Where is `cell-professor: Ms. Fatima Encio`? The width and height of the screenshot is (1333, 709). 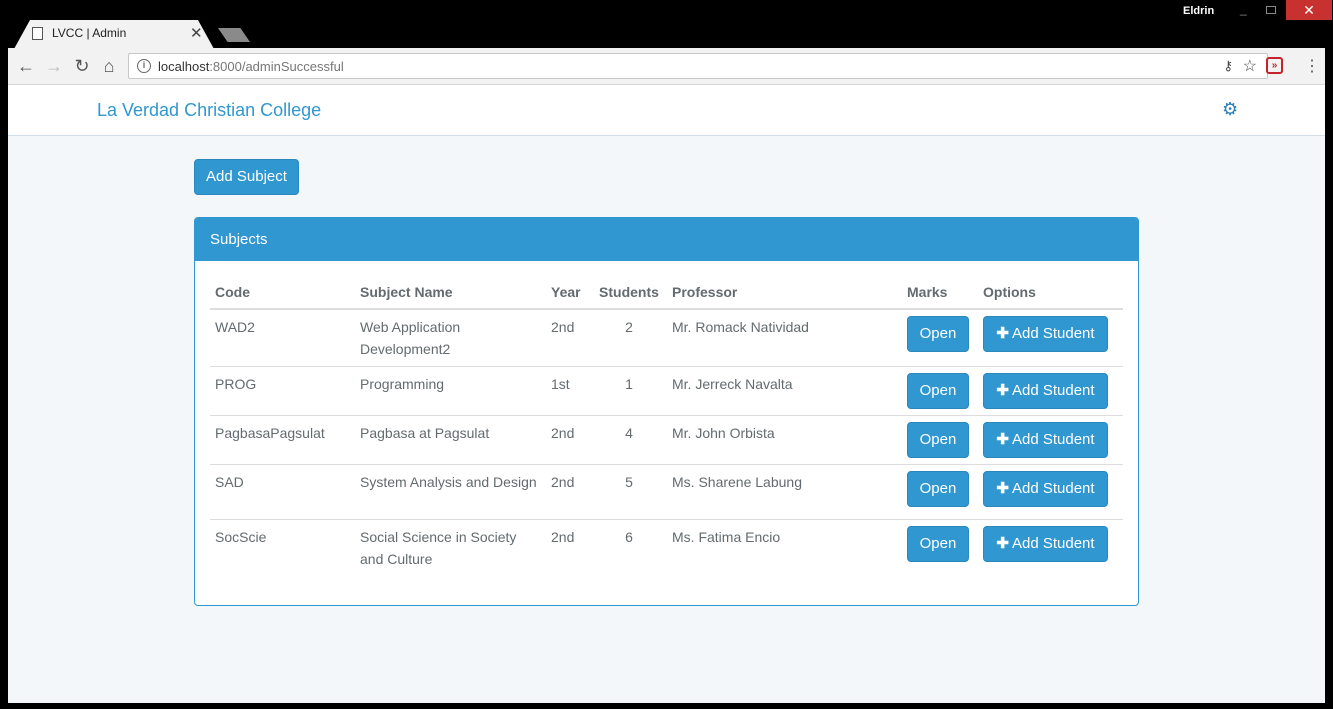 cell-professor: Ms. Fatima Encio is located at coordinates (784, 547).